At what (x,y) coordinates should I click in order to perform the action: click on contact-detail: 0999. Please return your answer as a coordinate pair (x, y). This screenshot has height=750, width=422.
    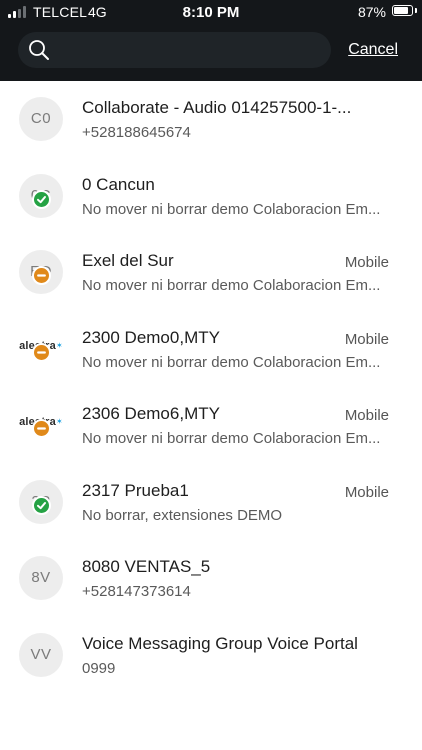
    Looking at the image, I should click on (99, 668).